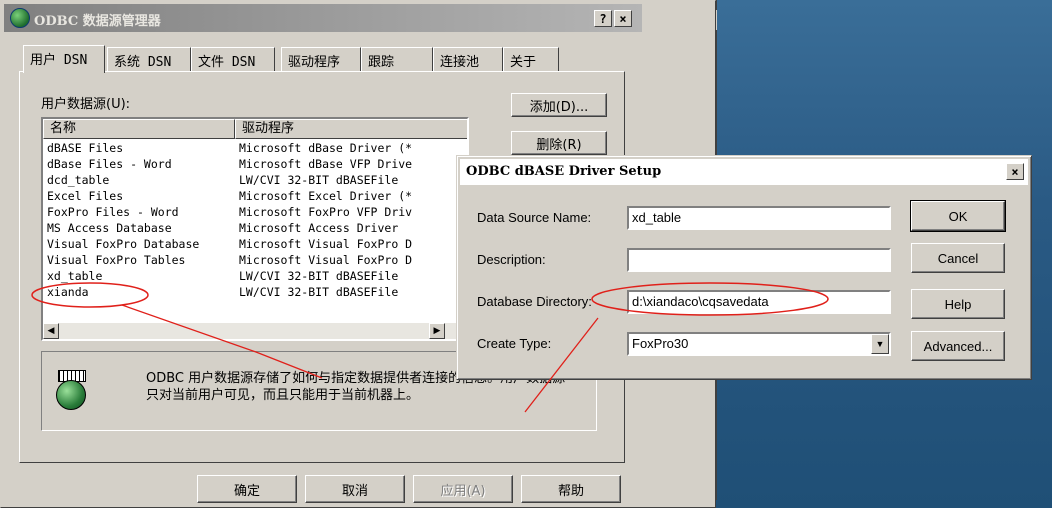 This screenshot has height=508, width=1052. I want to click on tab-file-dsn: 文件 DSN, so click(233, 59).